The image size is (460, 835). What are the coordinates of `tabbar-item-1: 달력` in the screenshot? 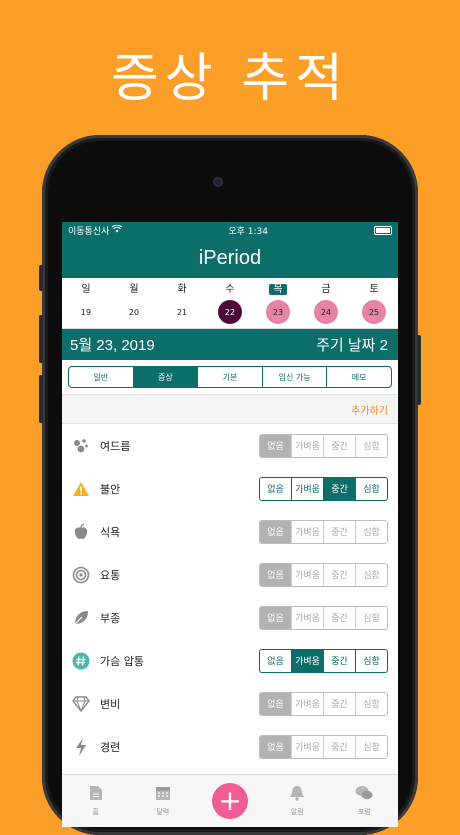 It's located at (162, 801).